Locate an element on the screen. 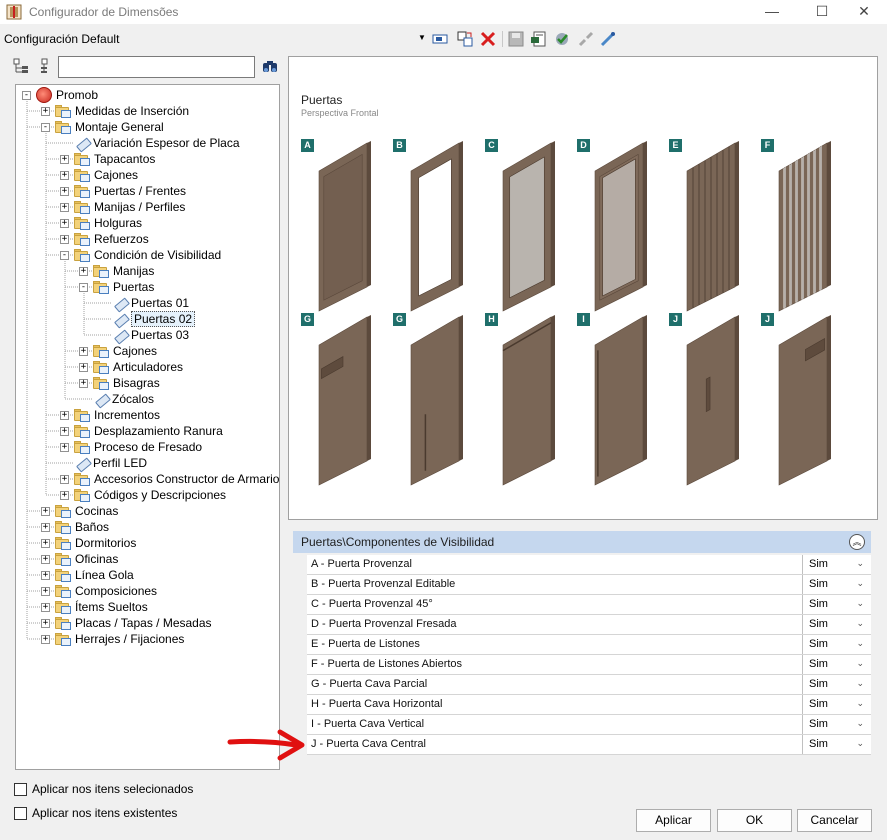 This screenshot has height=840, width=887. disconnect-icon is located at coordinates (586, 39).